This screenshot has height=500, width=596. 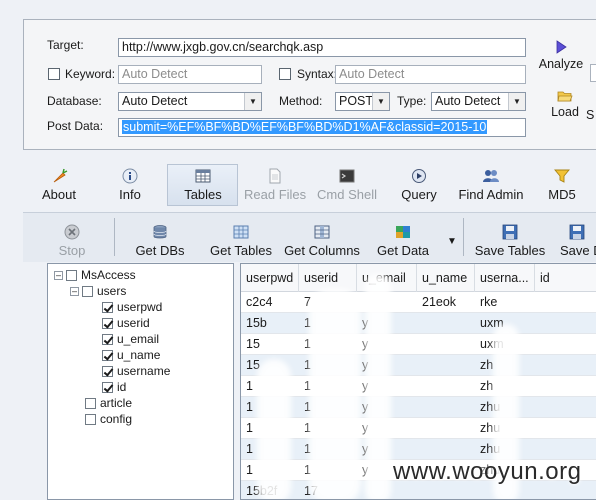 What do you see at coordinates (562, 194) in the screenshot?
I see `tab-md5-label: MD5` at bounding box center [562, 194].